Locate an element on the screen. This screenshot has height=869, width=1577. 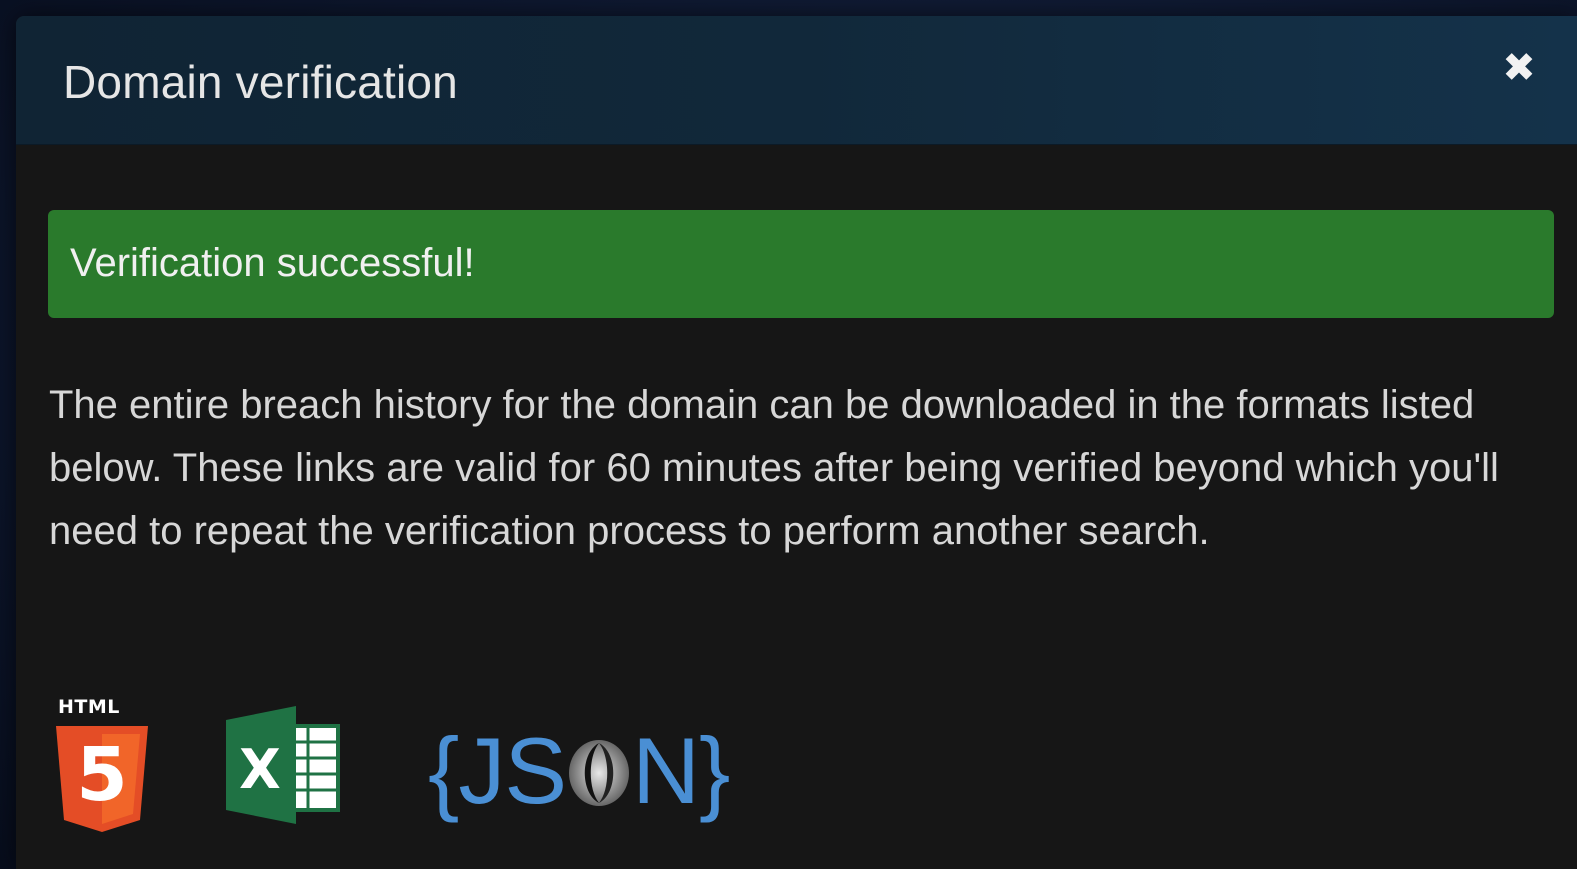
excel-letter: X is located at coordinates (260, 769).